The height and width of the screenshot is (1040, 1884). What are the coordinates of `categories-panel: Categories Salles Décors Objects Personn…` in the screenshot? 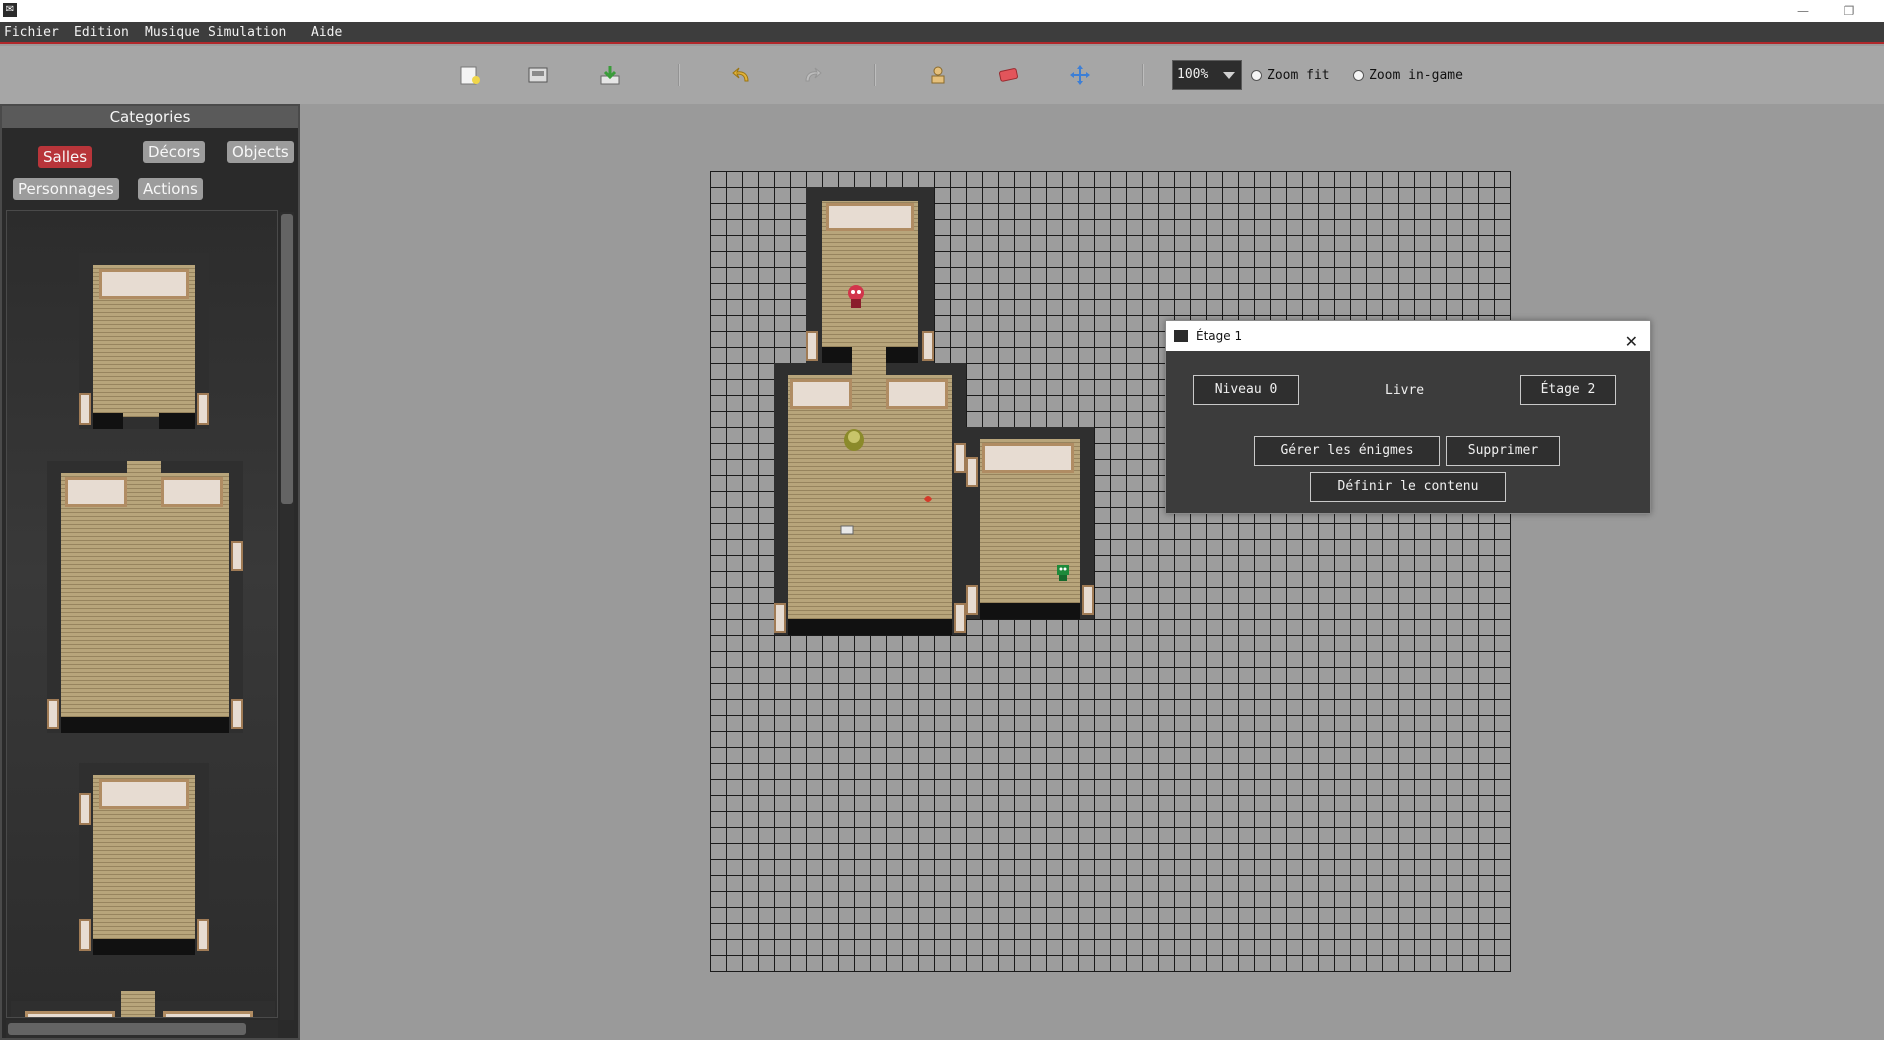 It's located at (150, 572).